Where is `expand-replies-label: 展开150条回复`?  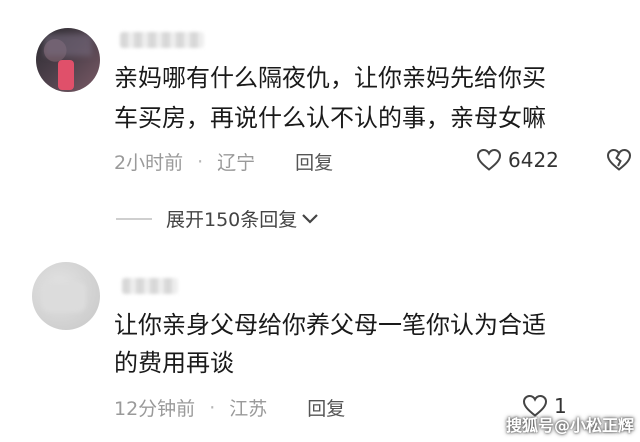
expand-replies-label: 展开150条回复 is located at coordinates (232, 220).